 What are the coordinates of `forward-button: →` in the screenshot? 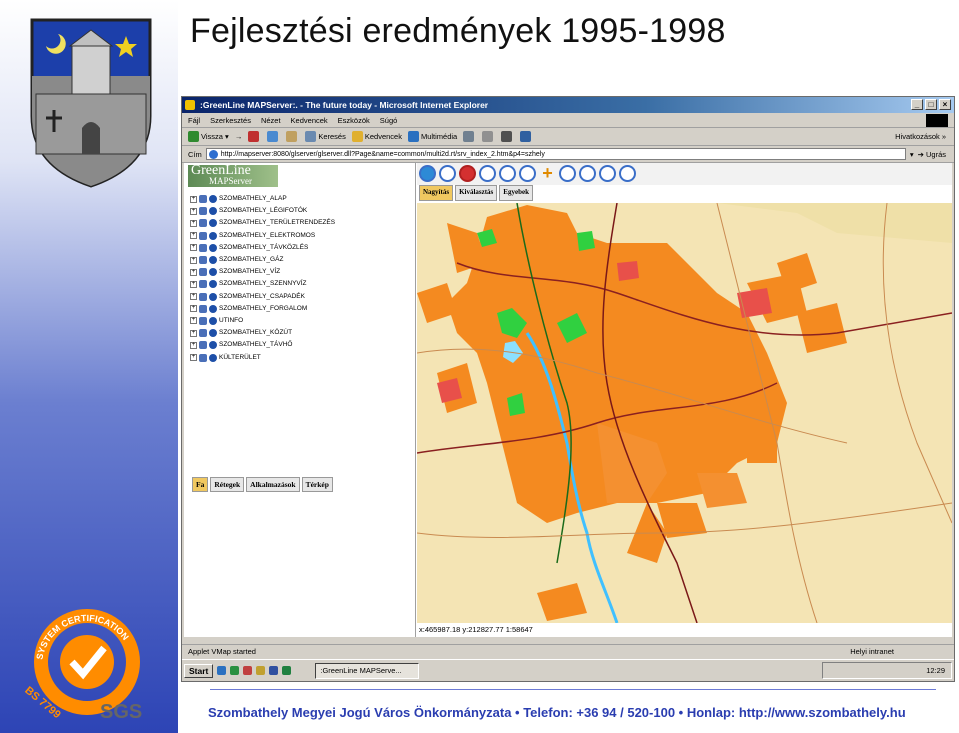 It's located at (239, 137).